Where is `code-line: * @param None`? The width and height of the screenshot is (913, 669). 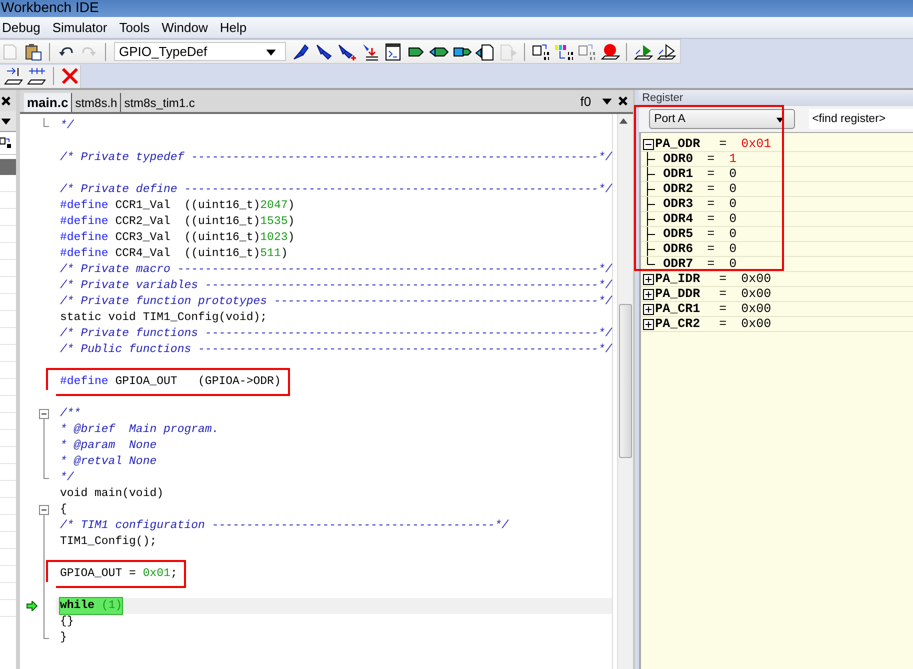 code-line: * @param None is located at coordinates (108, 446).